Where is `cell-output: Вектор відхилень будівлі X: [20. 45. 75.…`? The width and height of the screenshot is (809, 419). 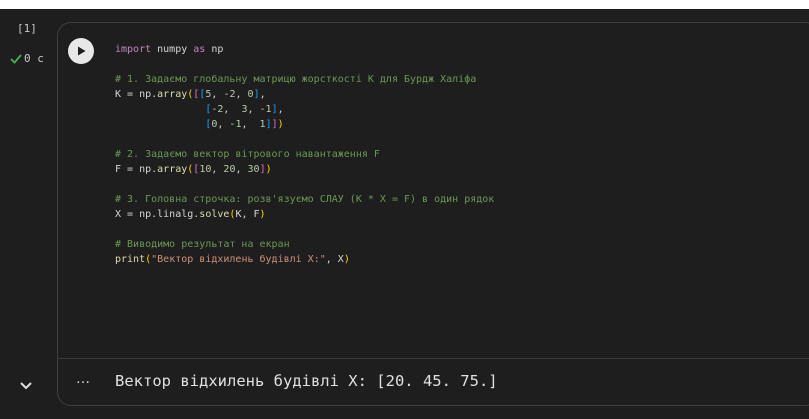 cell-output: Вектор відхилень будівлі X: [20. 45. 75.… is located at coordinates (306, 381).